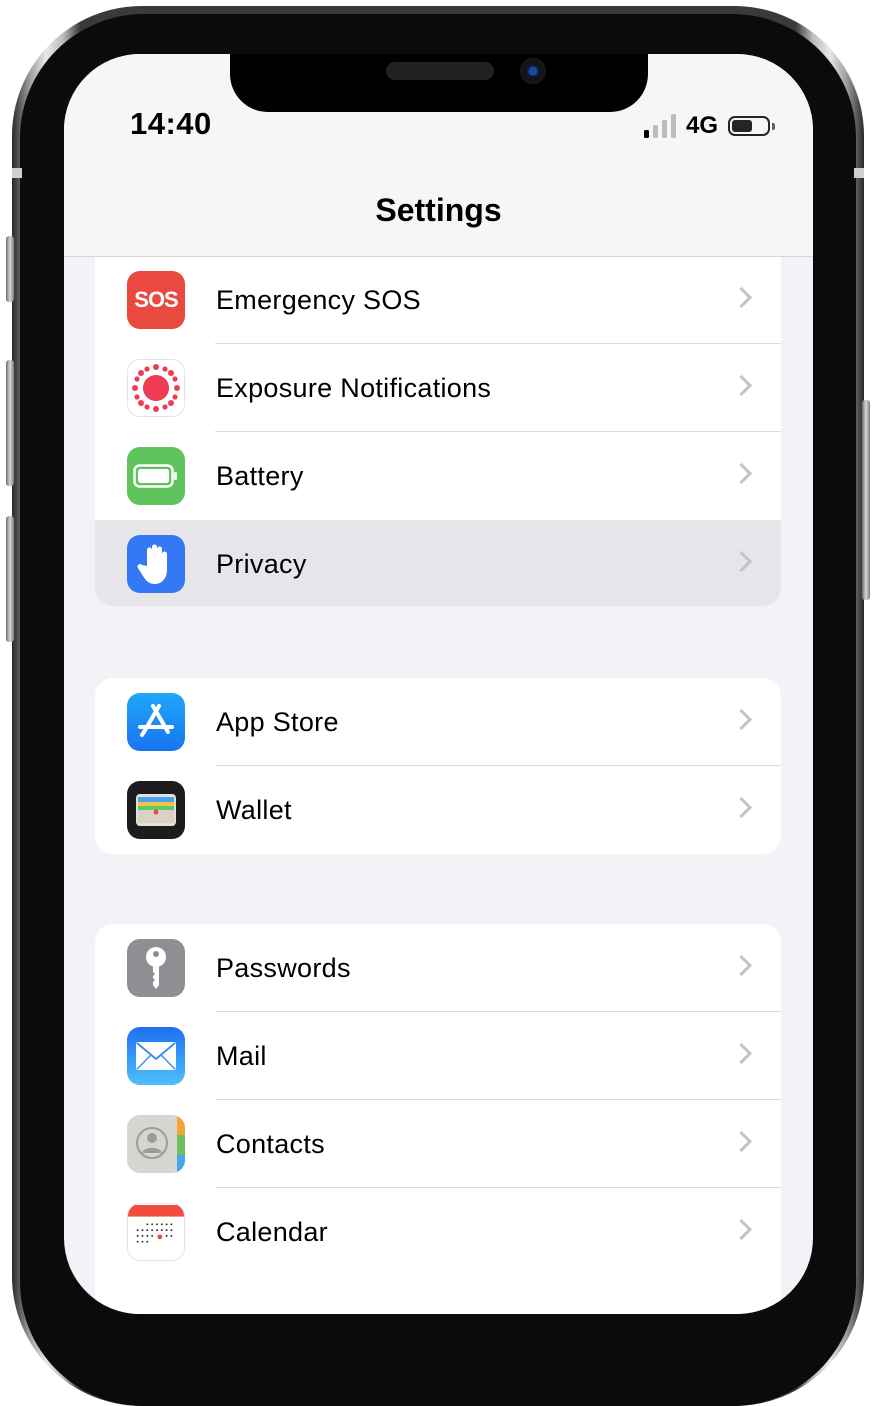 Image resolution: width=876 pixels, height=1406 pixels. Describe the element at coordinates (659, 126) in the screenshot. I see `cellular-signal-icon` at that location.